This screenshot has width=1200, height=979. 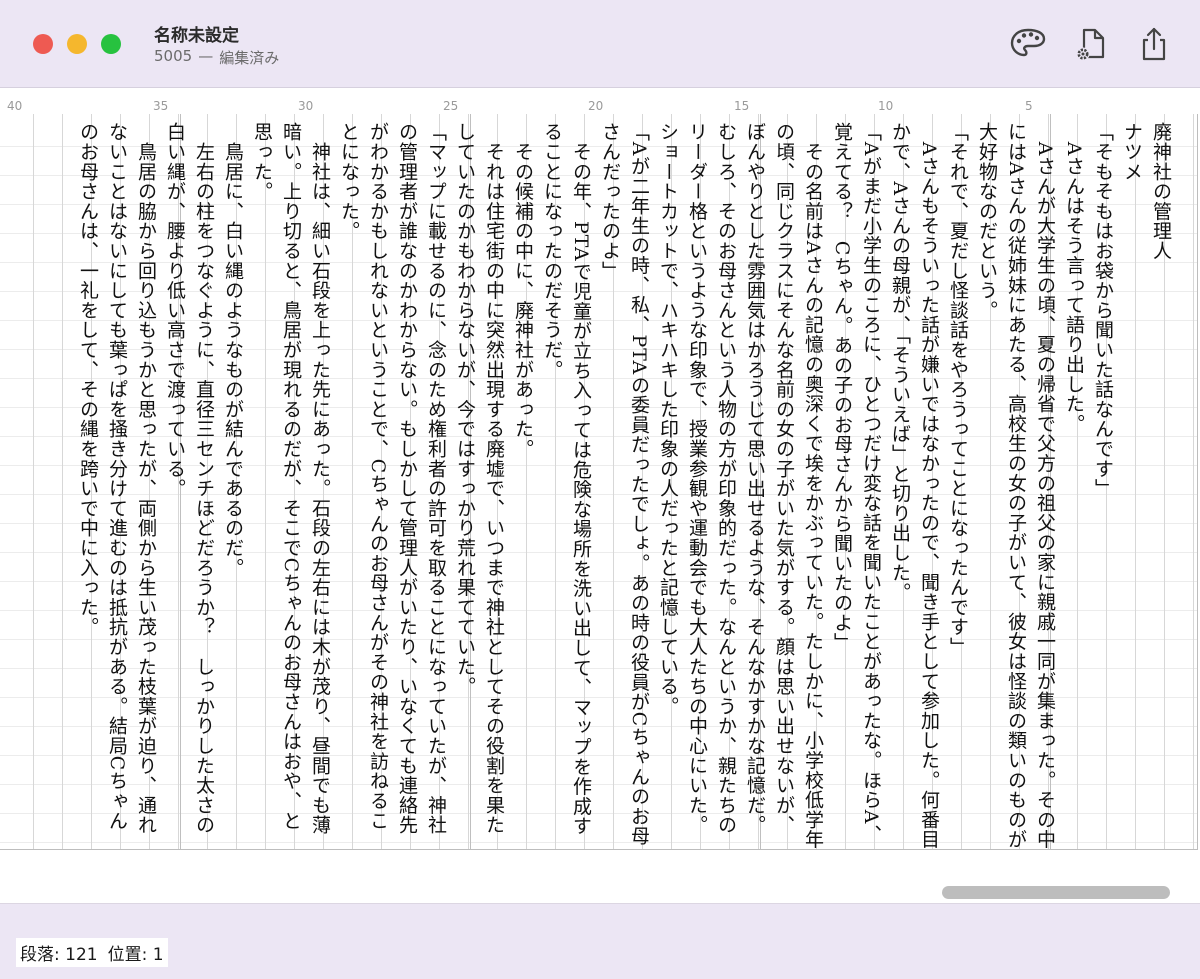 I want to click on cursor-status: 段落: 121 位置: 1, so click(x=92, y=952).